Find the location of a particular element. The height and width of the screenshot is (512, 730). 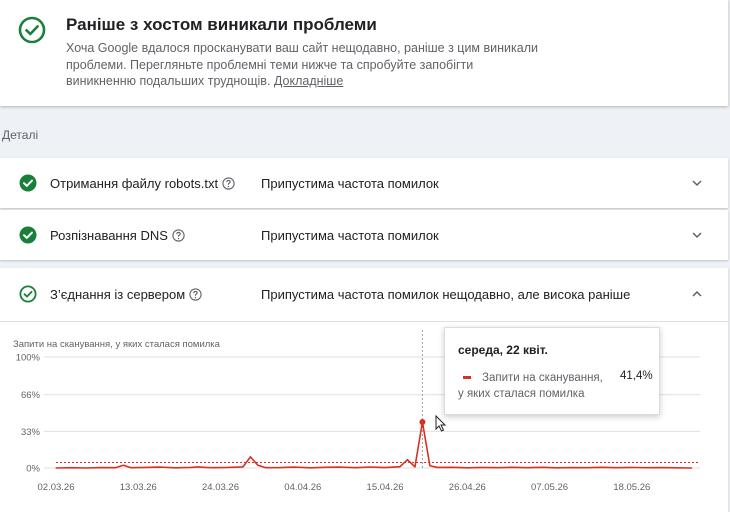

y-tick-label: 33% is located at coordinates (31, 432).